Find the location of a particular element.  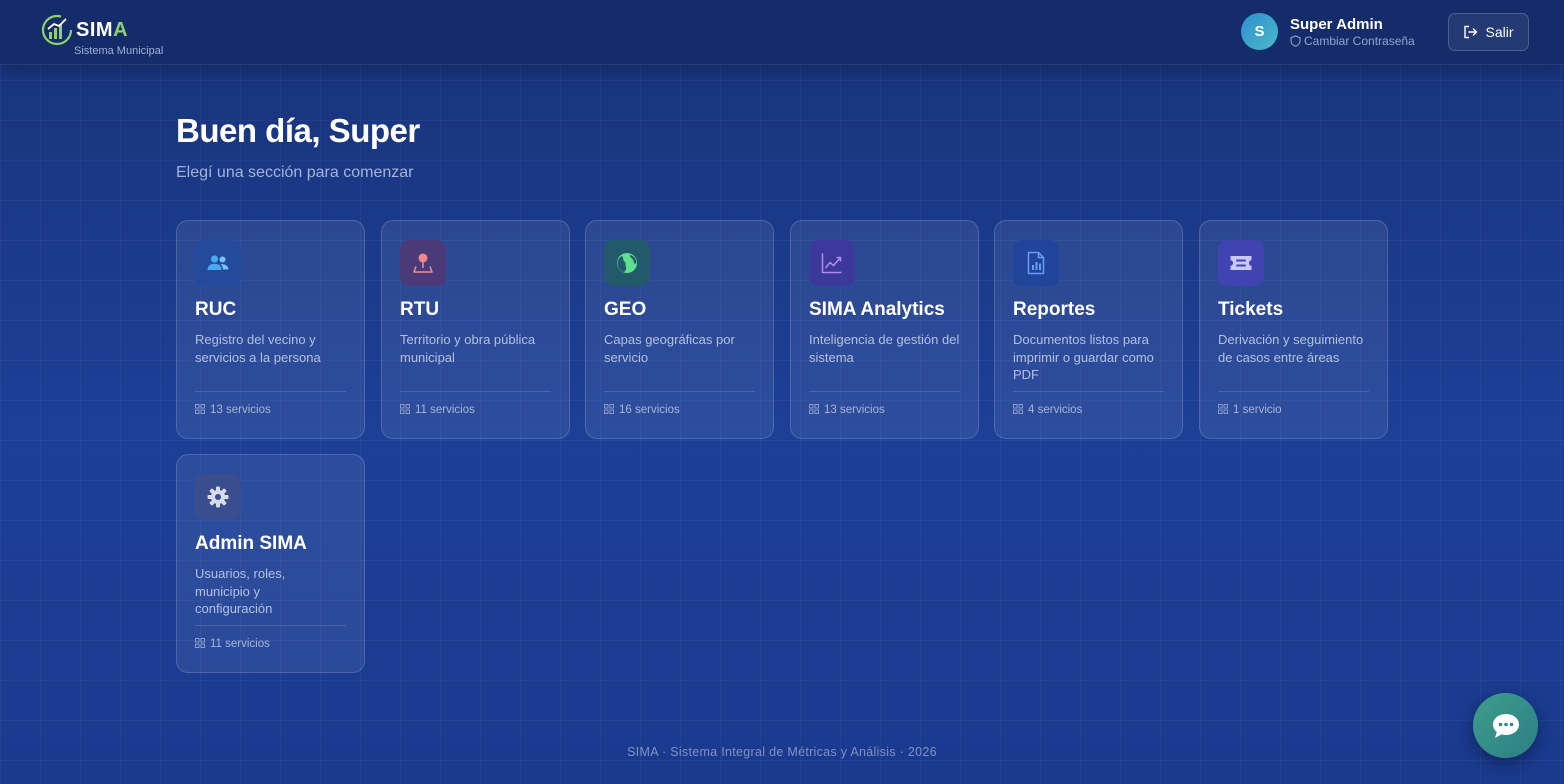

users-icon is located at coordinates (218, 263).